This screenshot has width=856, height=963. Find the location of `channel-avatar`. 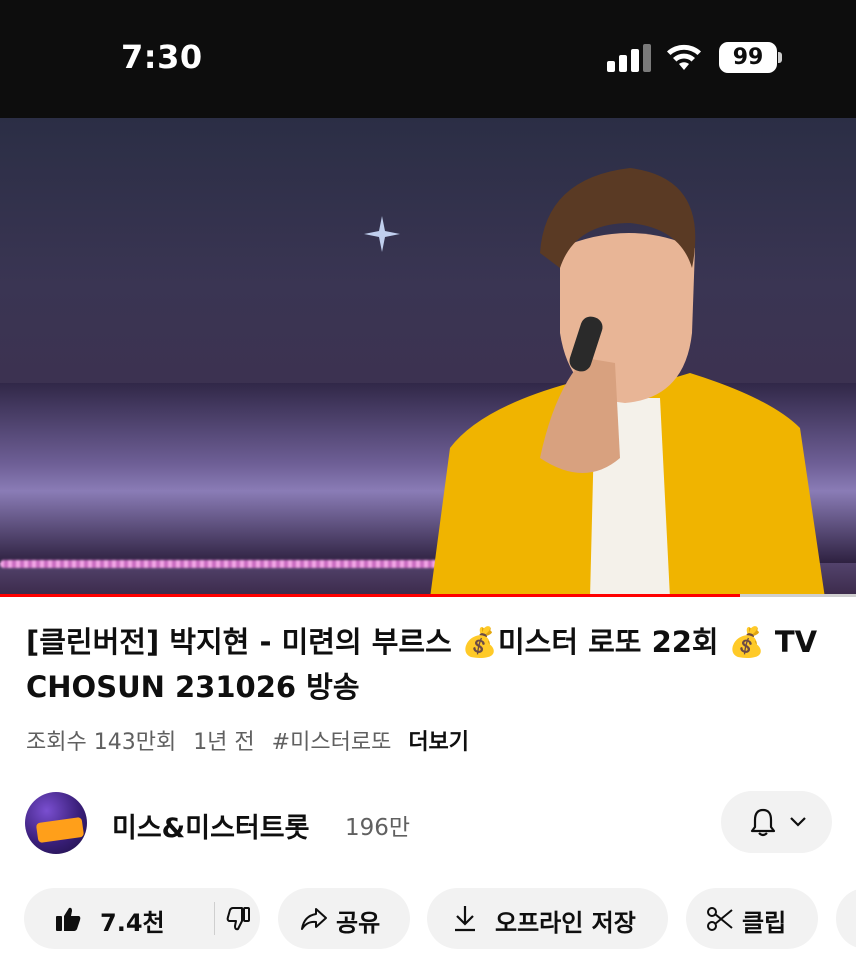

channel-avatar is located at coordinates (56, 823).